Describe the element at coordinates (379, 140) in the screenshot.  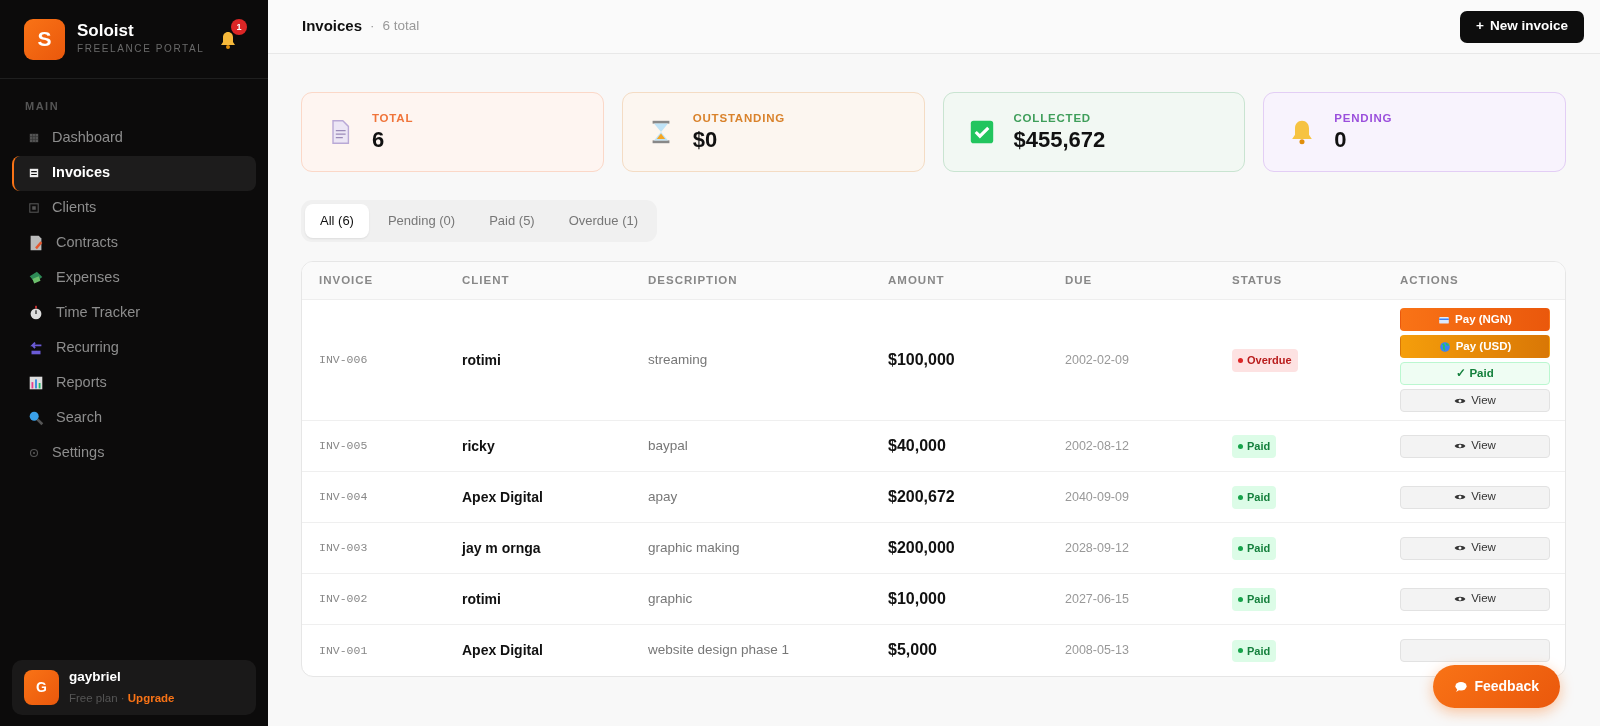
I see `stat-value: 6` at that location.